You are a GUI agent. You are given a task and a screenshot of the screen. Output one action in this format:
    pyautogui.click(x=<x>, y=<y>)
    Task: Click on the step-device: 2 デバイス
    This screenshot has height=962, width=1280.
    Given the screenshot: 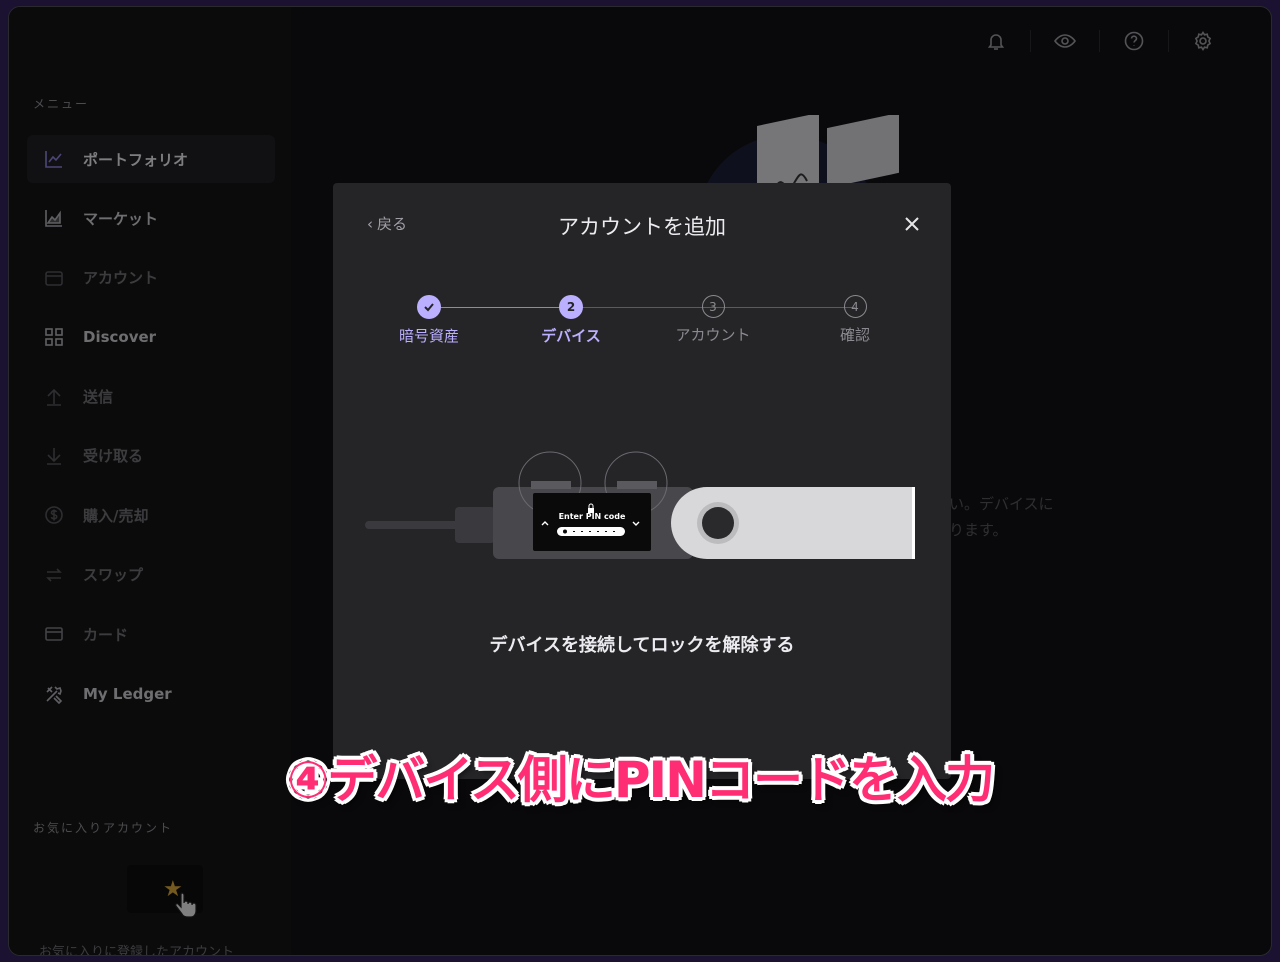 What is the action you would take?
    pyautogui.click(x=571, y=320)
    